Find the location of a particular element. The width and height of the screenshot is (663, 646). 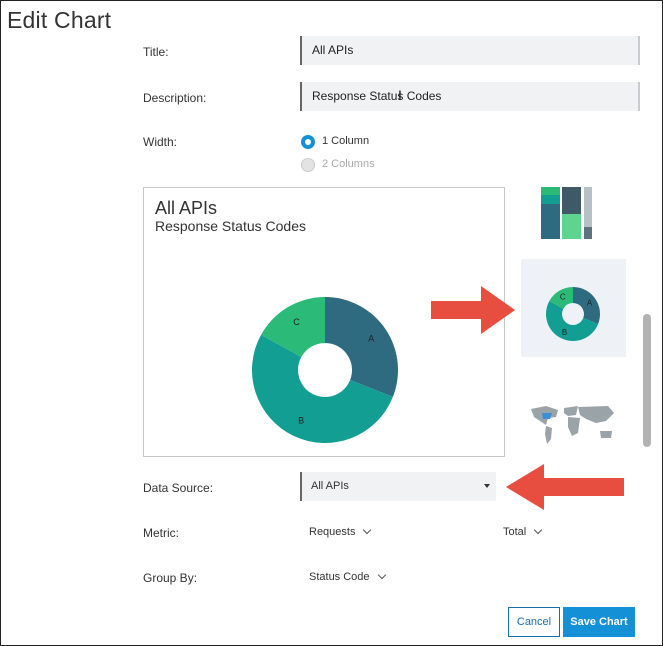

data-source-label: Data Source: is located at coordinates (178, 488).